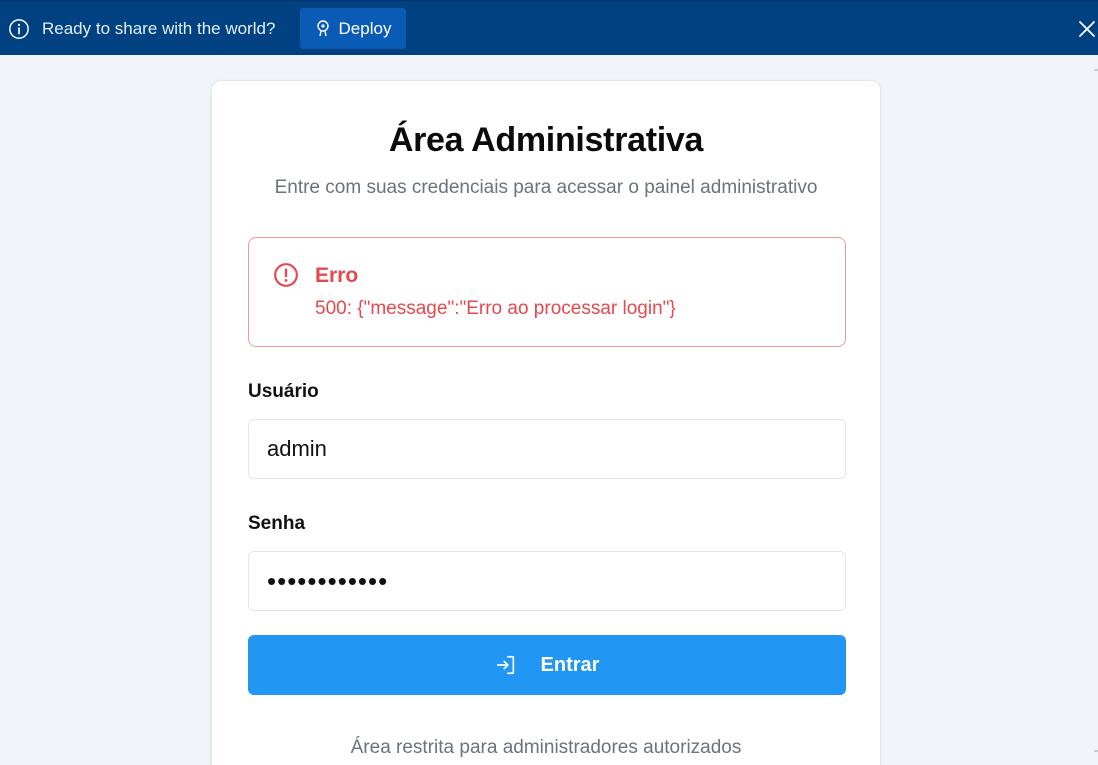 This screenshot has height=765, width=1098. I want to click on username-input, so click(547, 449).